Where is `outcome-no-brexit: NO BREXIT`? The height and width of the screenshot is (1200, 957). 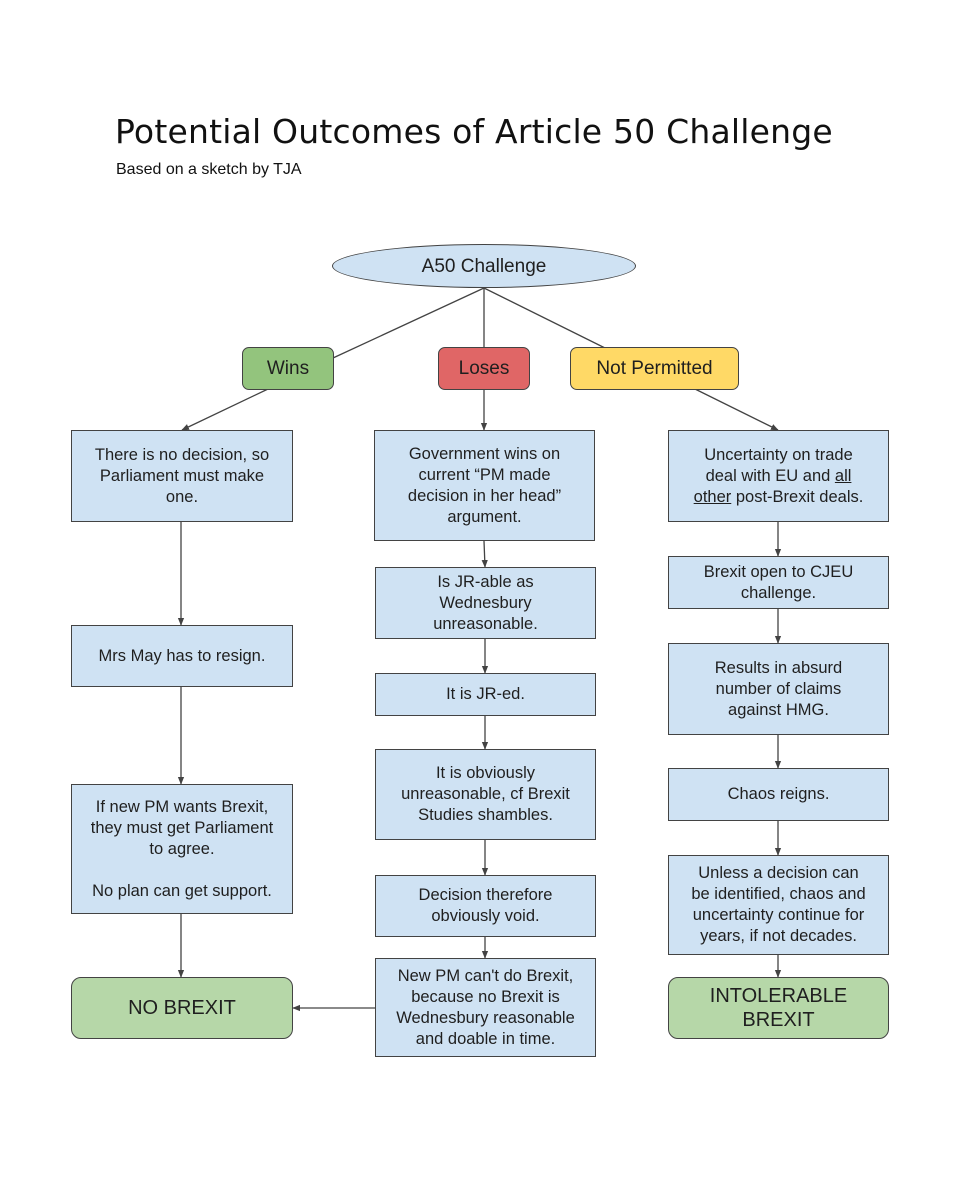
outcome-no-brexit: NO BREXIT is located at coordinates (182, 1008).